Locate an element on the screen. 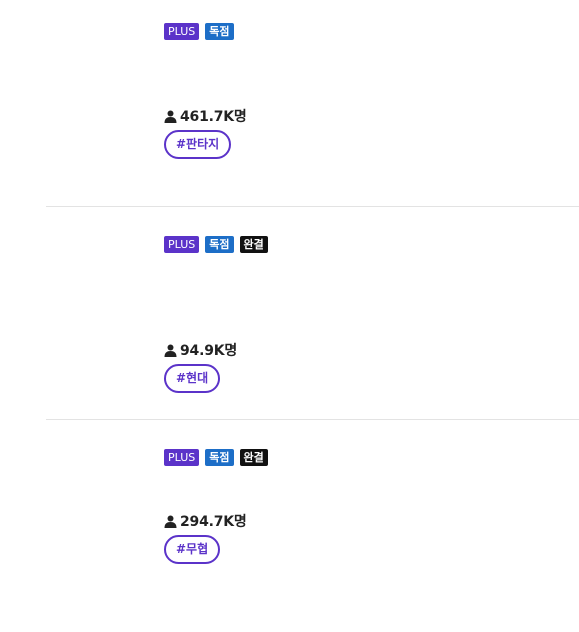 This screenshot has width=579, height=632. reader-count-value: 461.7K명 is located at coordinates (213, 117).